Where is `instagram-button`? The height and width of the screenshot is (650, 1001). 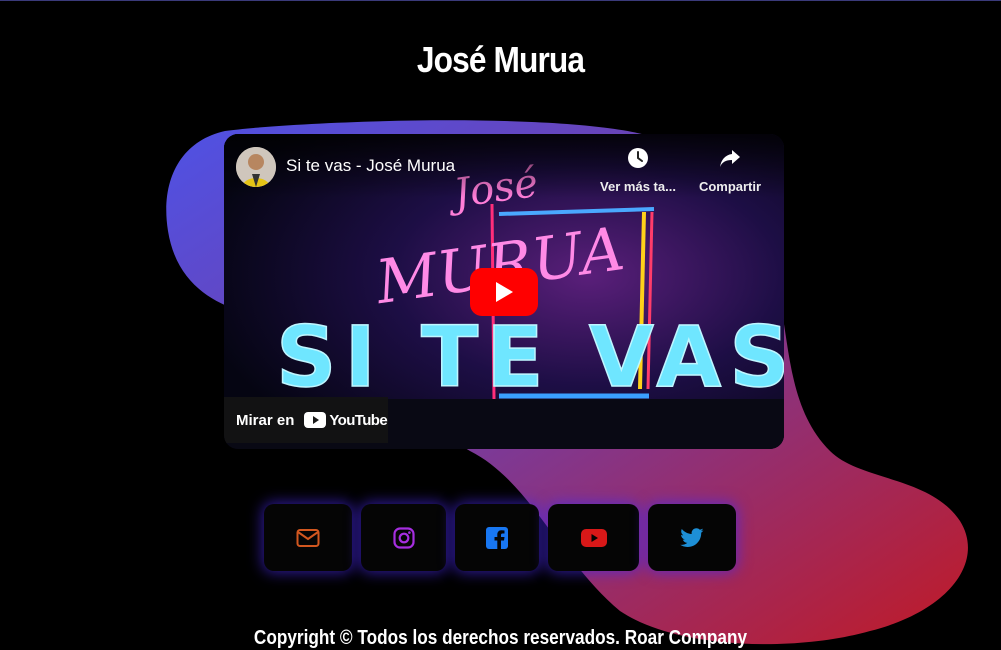
instagram-button is located at coordinates (403, 537).